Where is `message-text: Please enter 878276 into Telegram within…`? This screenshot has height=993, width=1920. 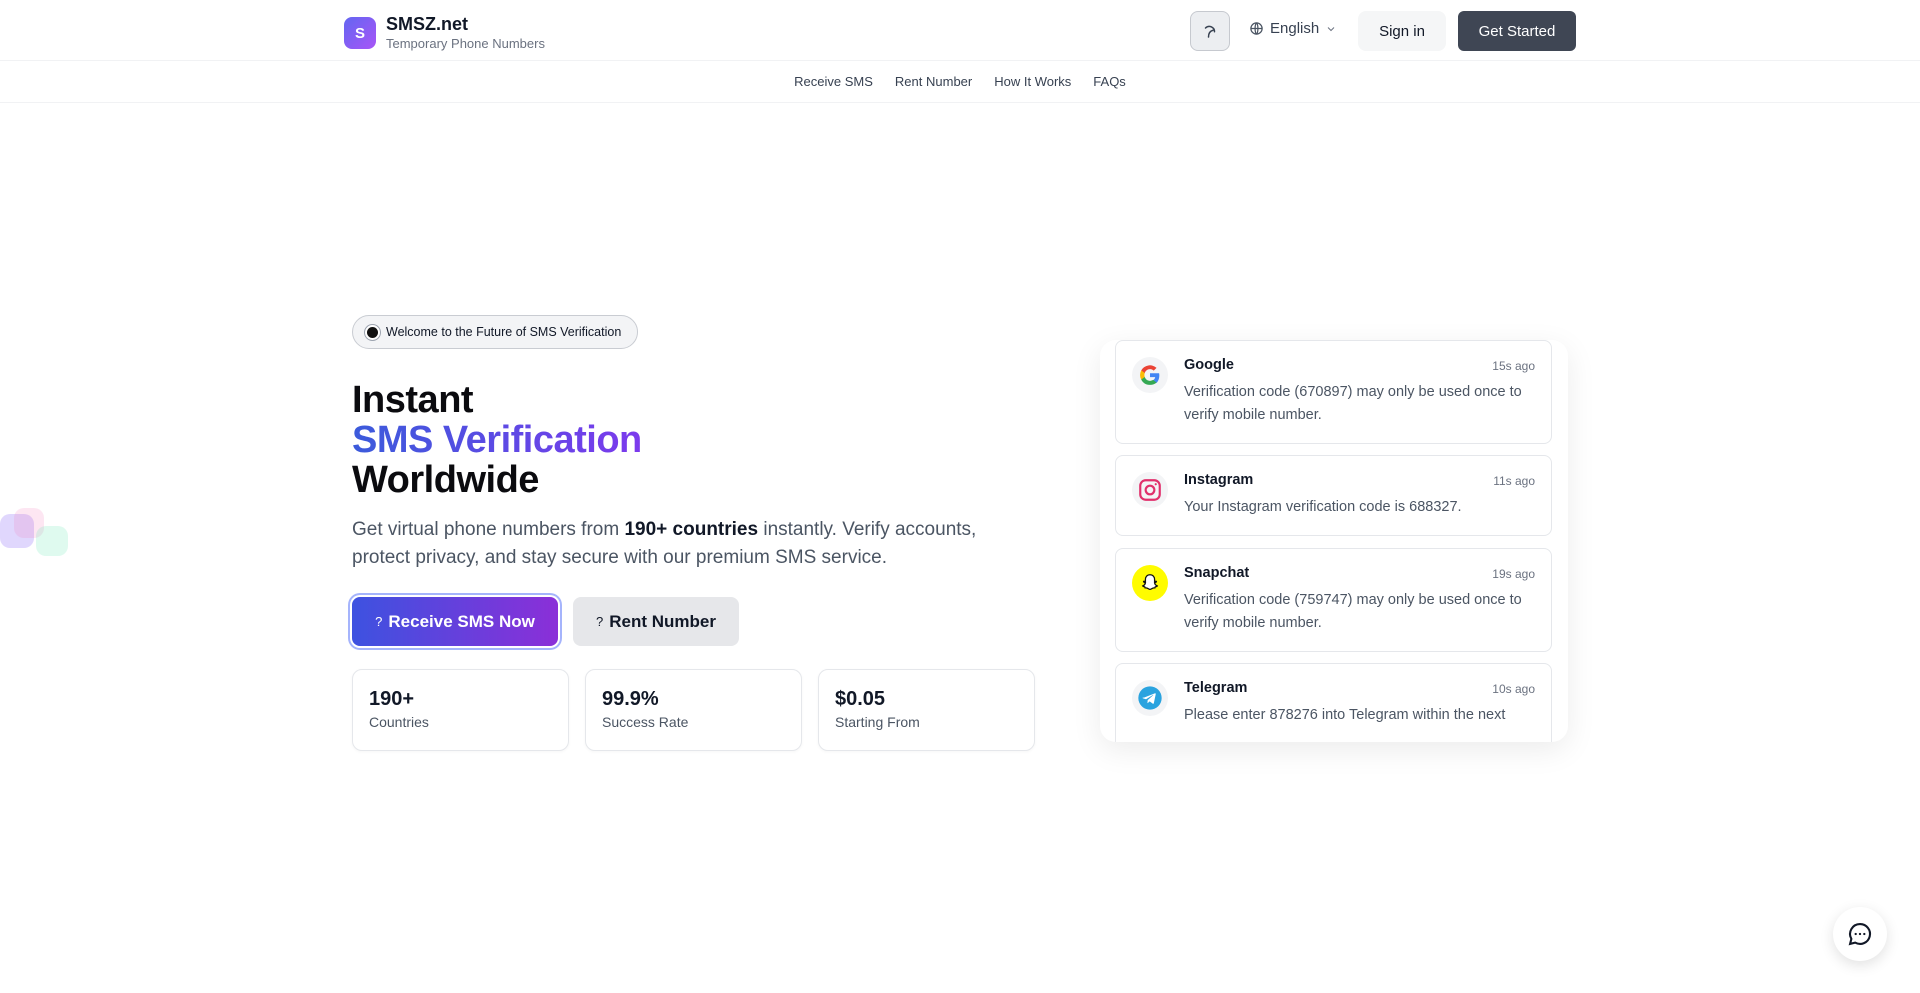
message-text: Please enter 878276 into Telegram within… is located at coordinates (1345, 715).